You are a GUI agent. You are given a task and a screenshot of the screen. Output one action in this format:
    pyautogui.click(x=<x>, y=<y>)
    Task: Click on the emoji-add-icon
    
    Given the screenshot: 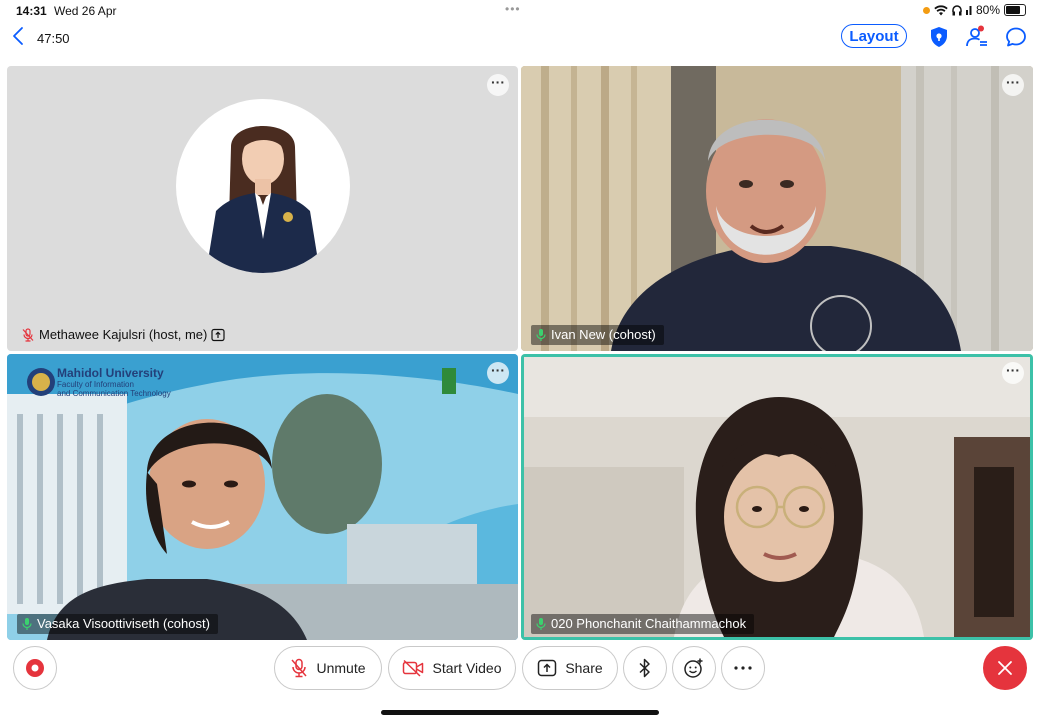 What is the action you would take?
    pyautogui.click(x=693, y=668)
    